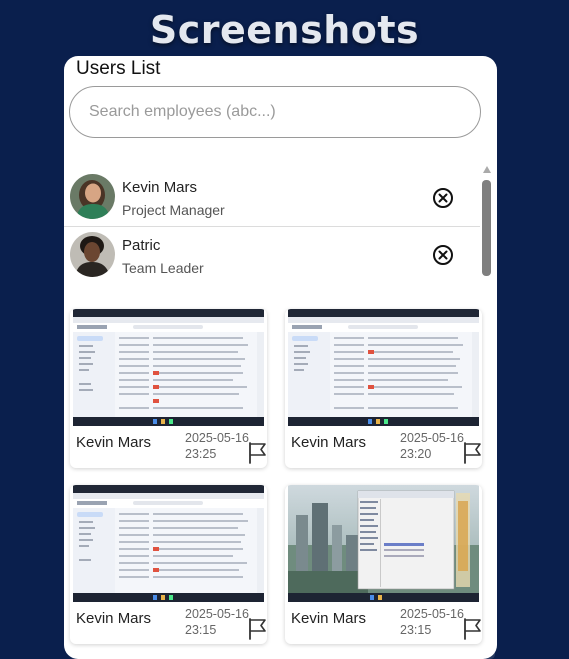 This screenshot has height=659, width=569. What do you see at coordinates (272, 197) in the screenshot?
I see `user-row: Kevin Mars Project Manager` at bounding box center [272, 197].